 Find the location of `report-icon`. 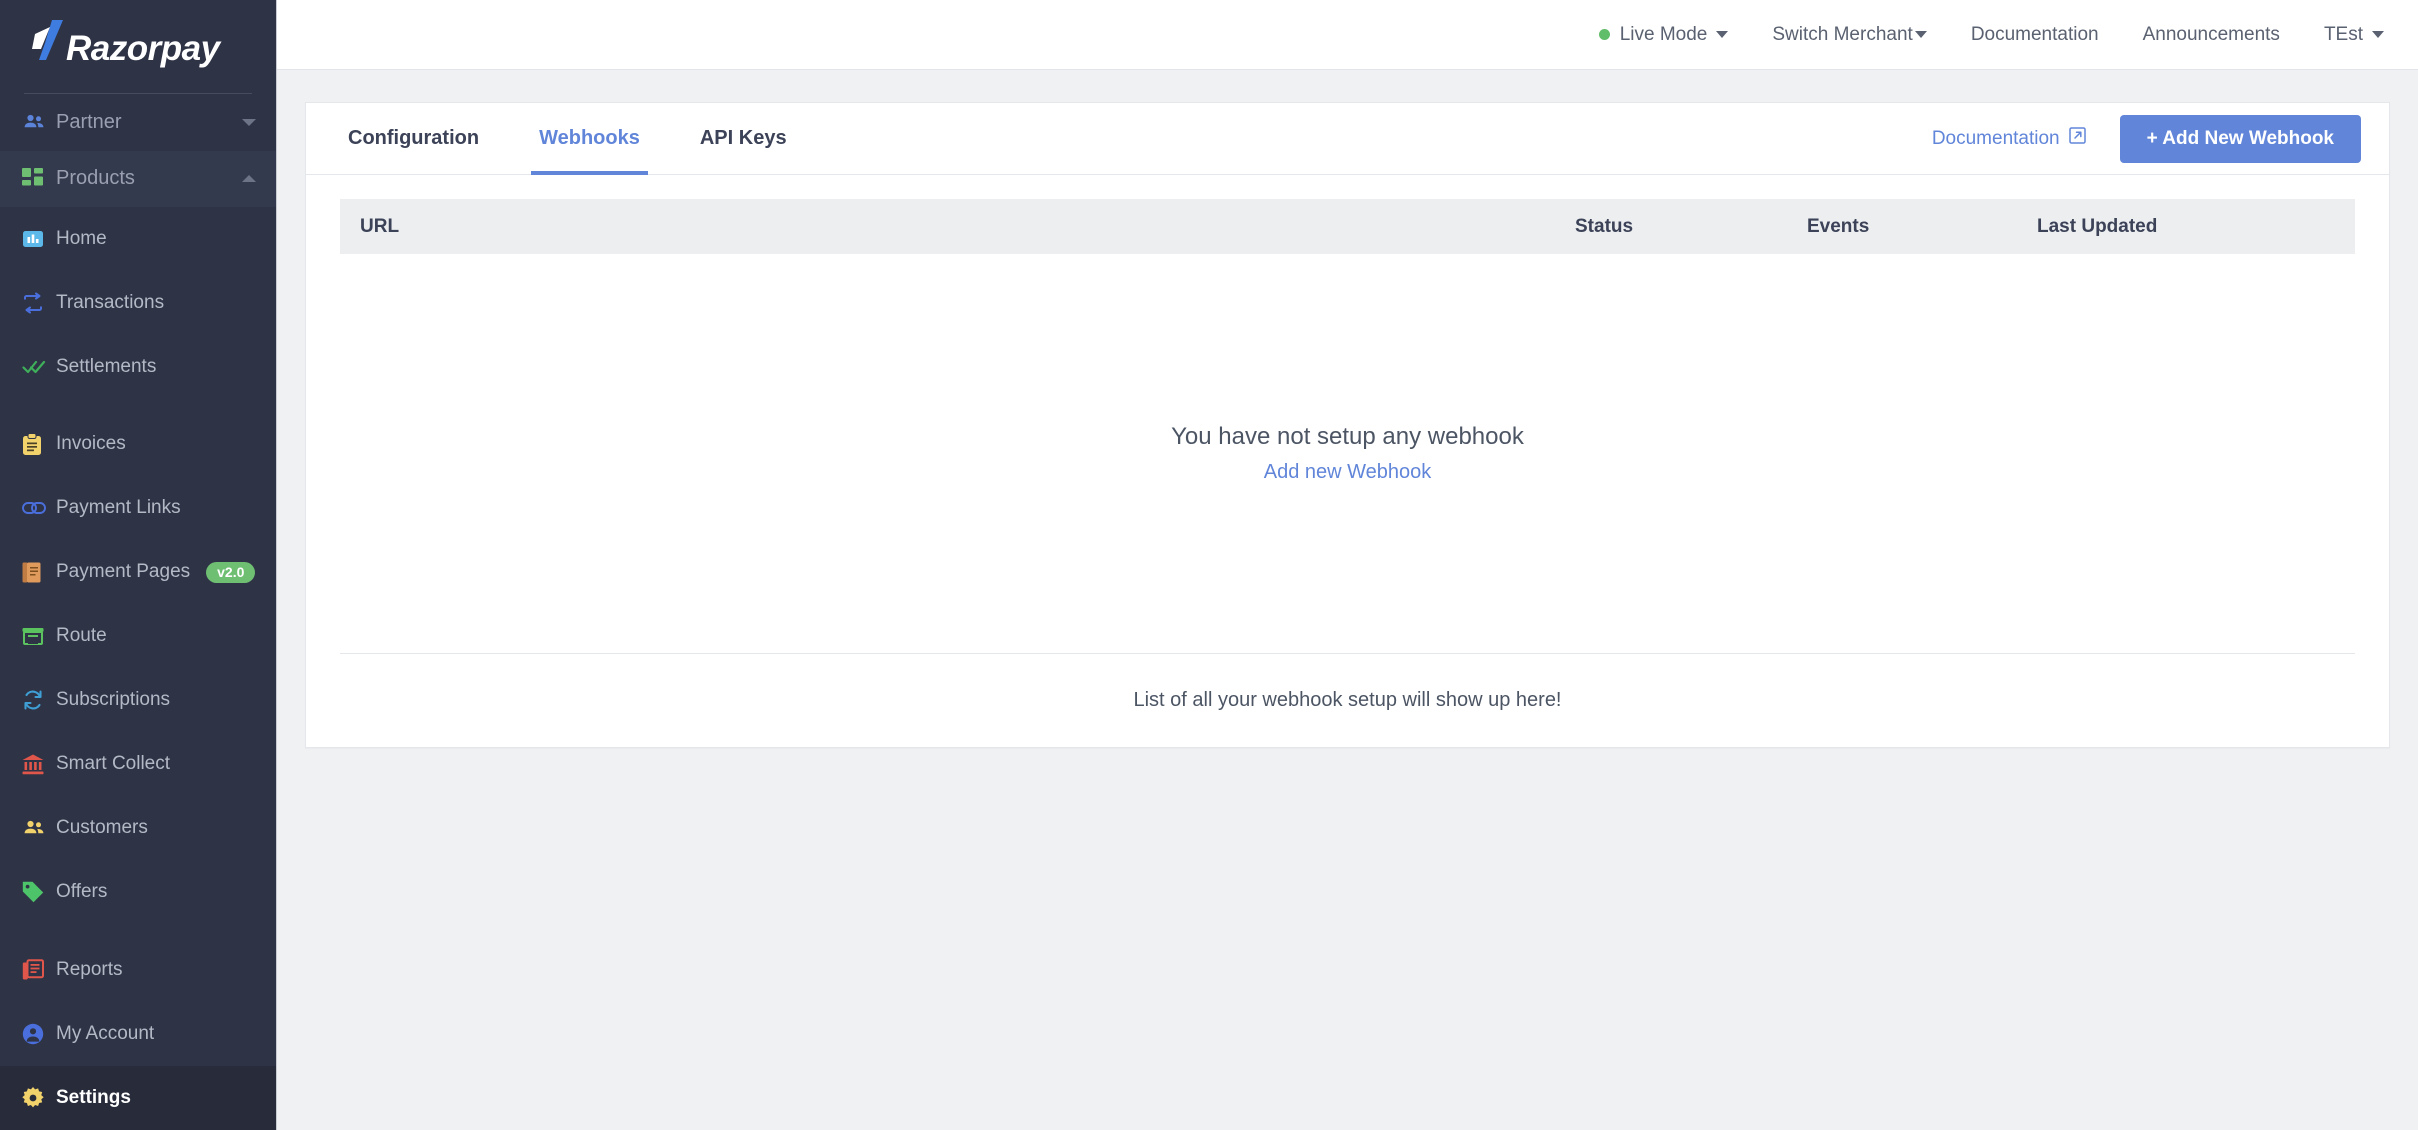

report-icon is located at coordinates (35, 970).